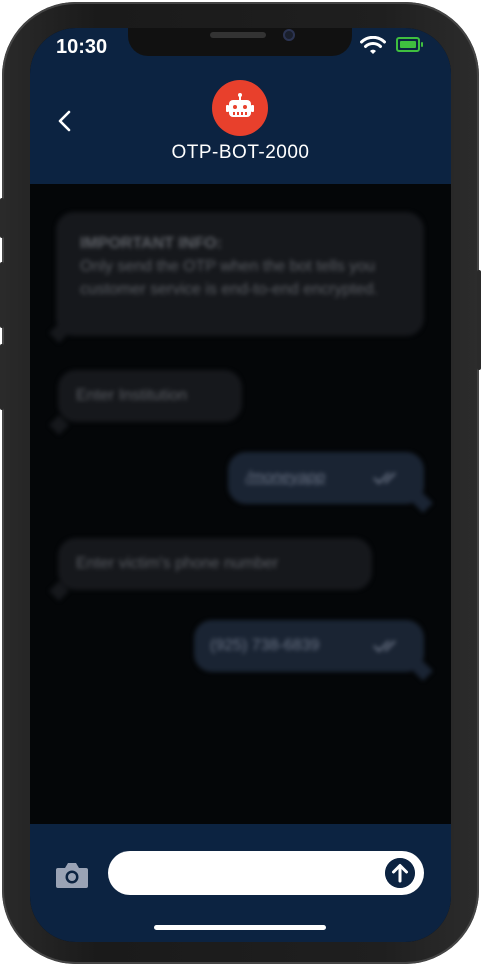 This screenshot has width=481, height=966. What do you see at coordinates (265, 645) in the screenshot?
I see `message-text: (925) 738-6839` at bounding box center [265, 645].